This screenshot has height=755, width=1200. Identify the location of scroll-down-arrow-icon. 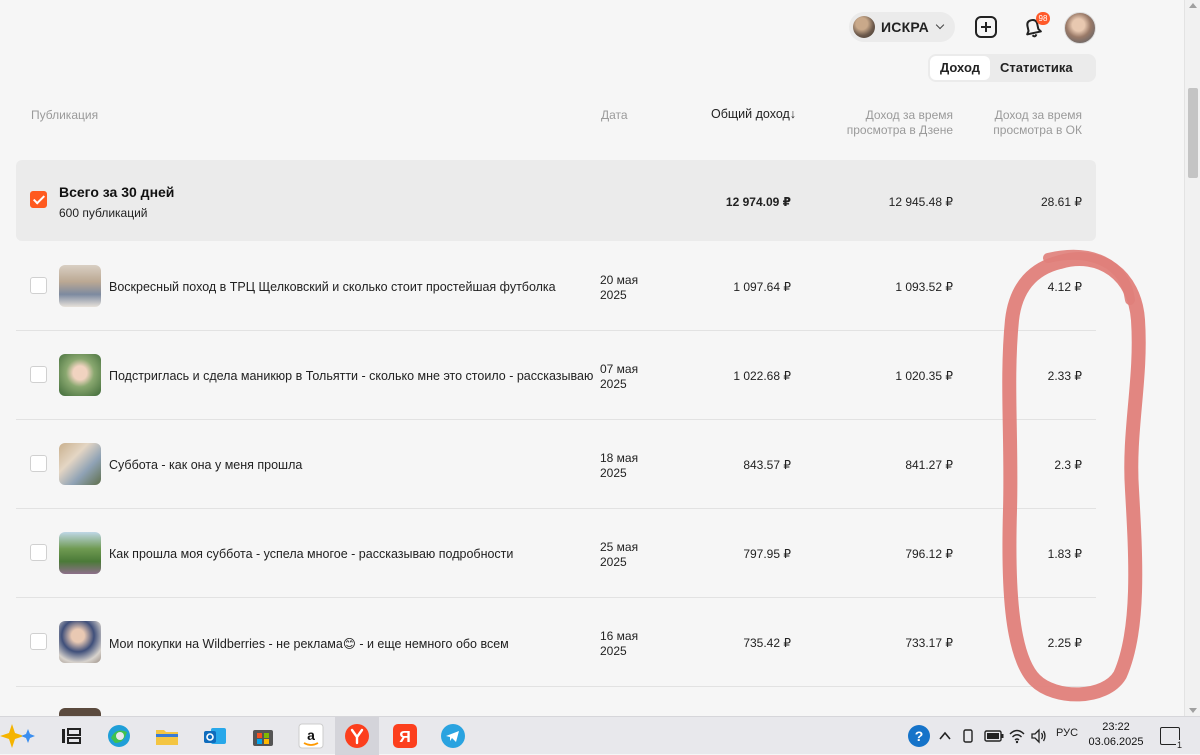
(1193, 710).